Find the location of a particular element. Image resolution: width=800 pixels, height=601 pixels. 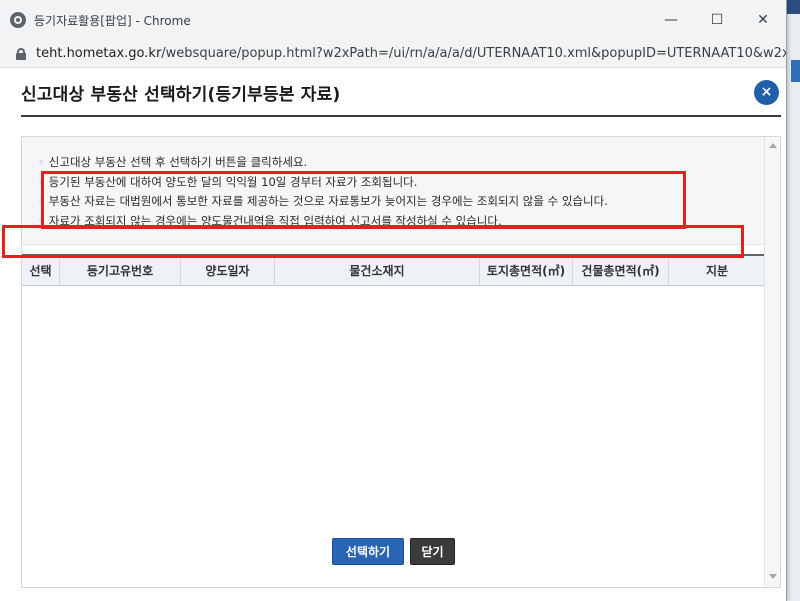

close-icon: ✕ is located at coordinates (763, 20).